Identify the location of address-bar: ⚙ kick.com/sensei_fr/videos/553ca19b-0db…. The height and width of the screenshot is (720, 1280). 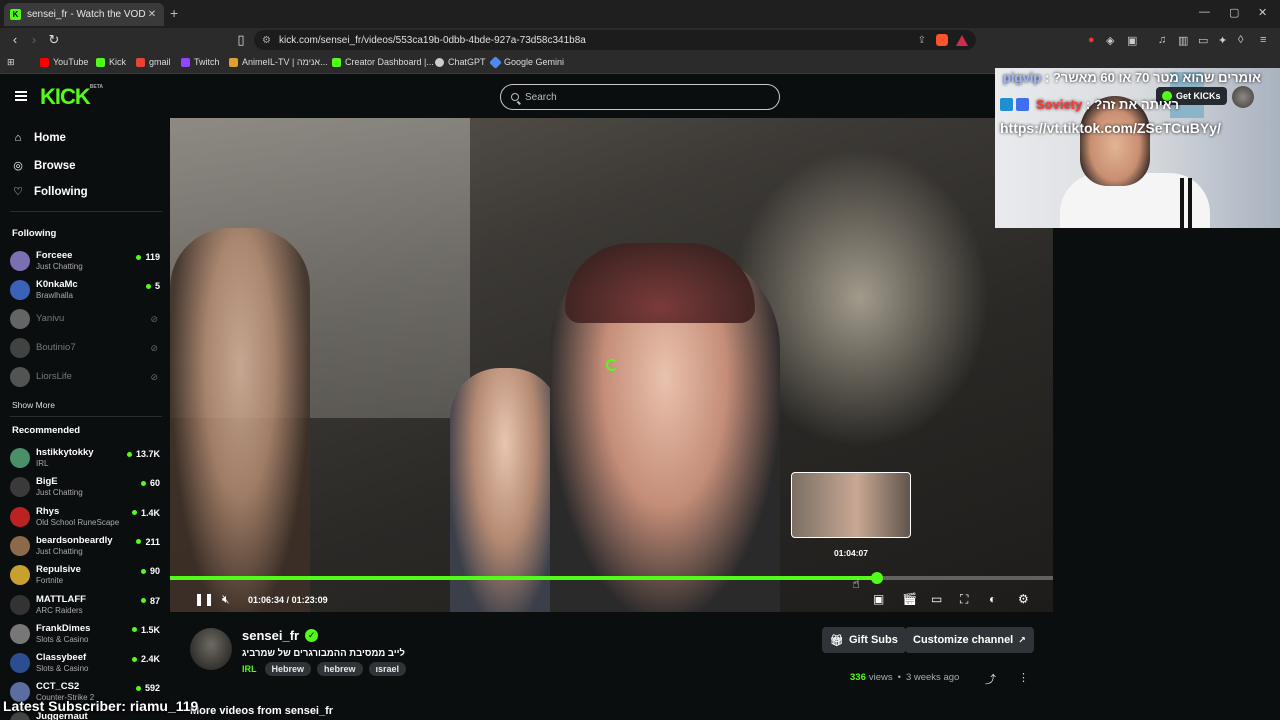
(615, 40).